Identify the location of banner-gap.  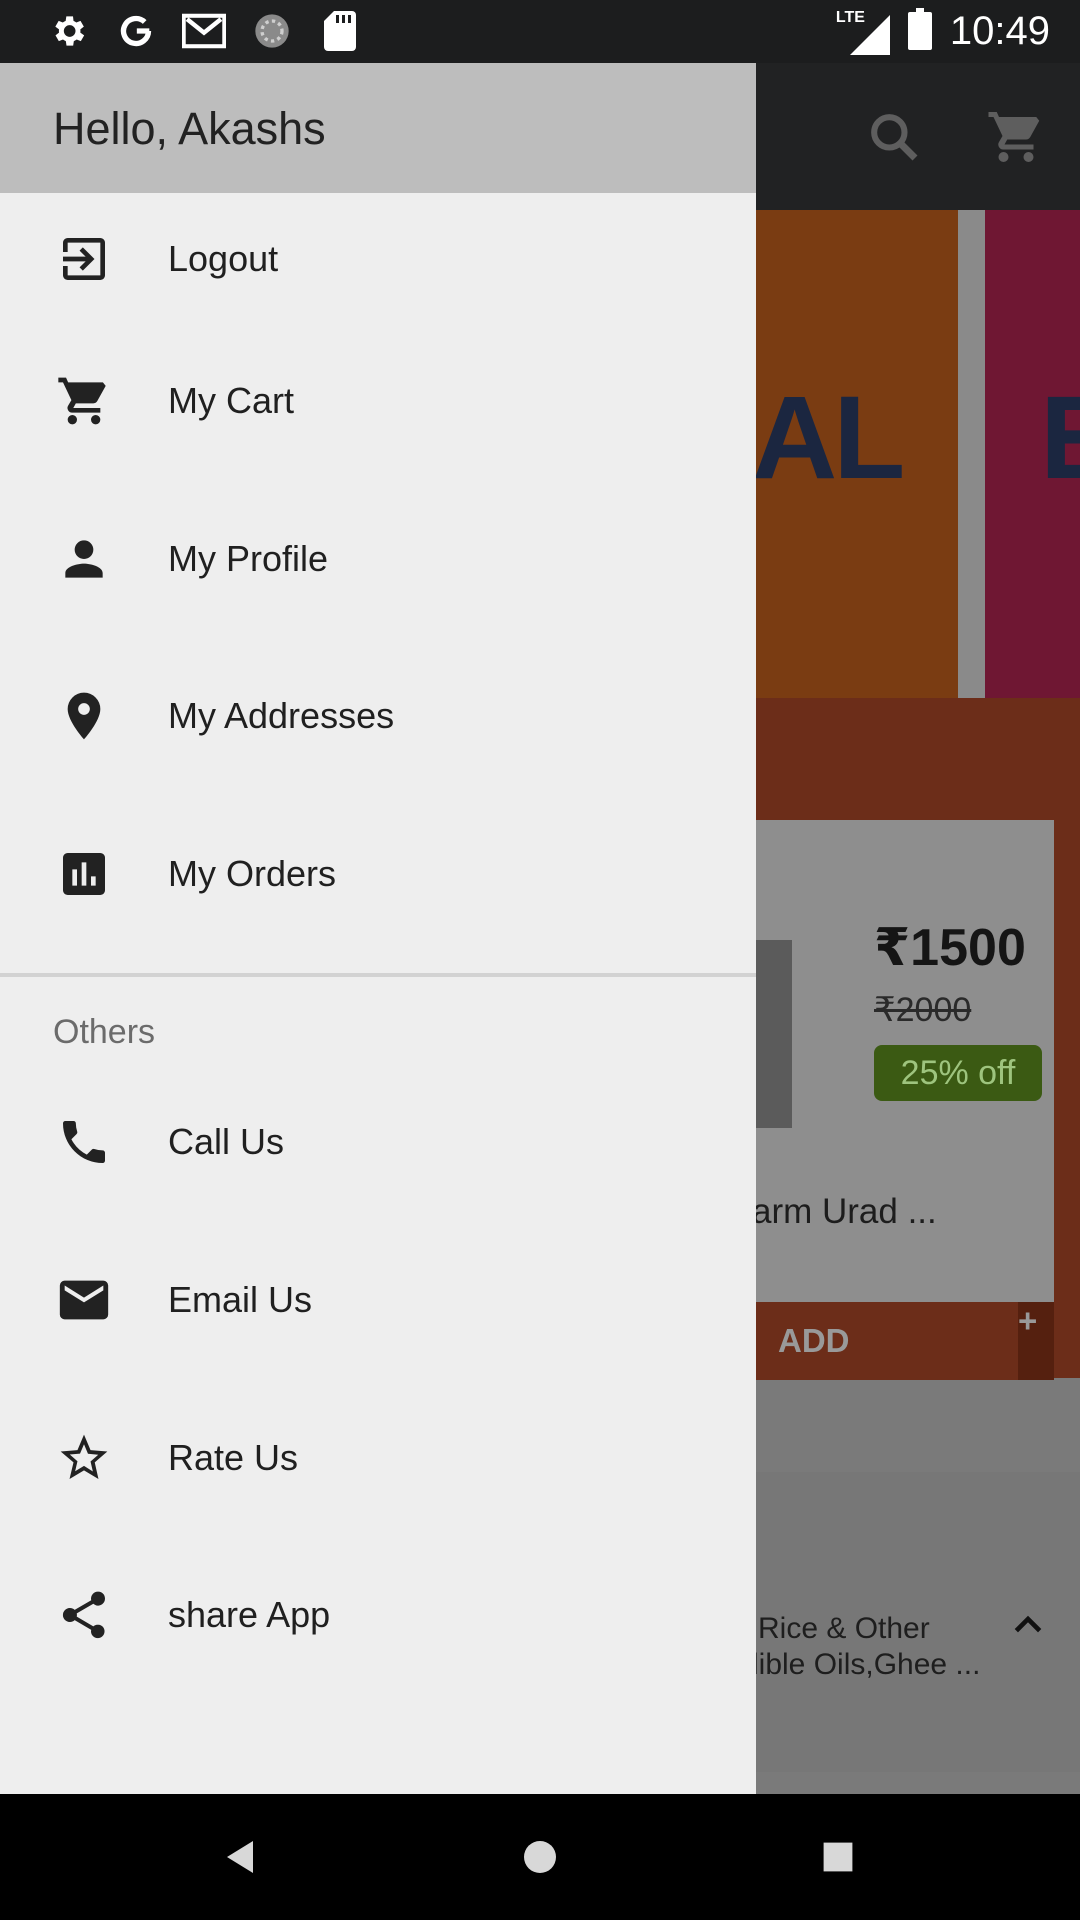
(971, 472).